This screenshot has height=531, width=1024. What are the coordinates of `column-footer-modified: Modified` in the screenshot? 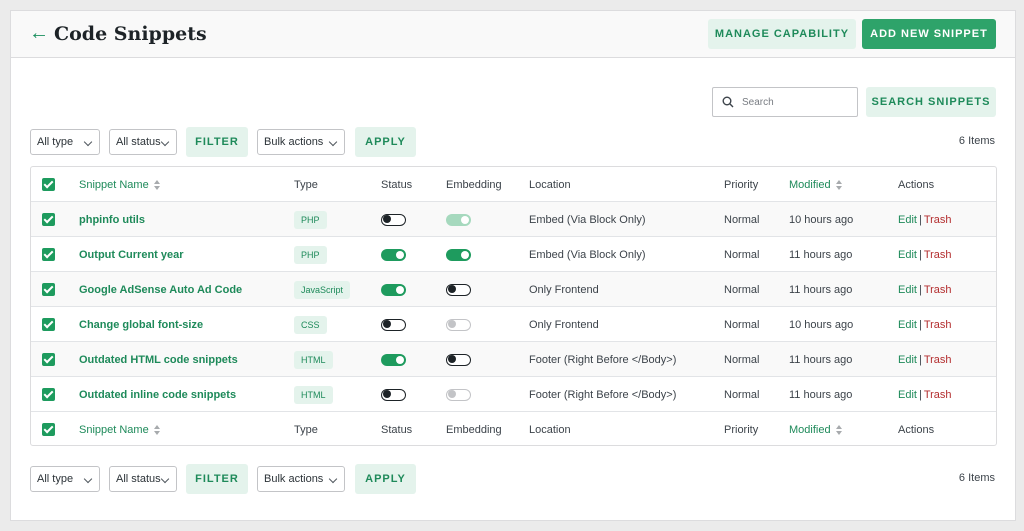 It's located at (815, 428).